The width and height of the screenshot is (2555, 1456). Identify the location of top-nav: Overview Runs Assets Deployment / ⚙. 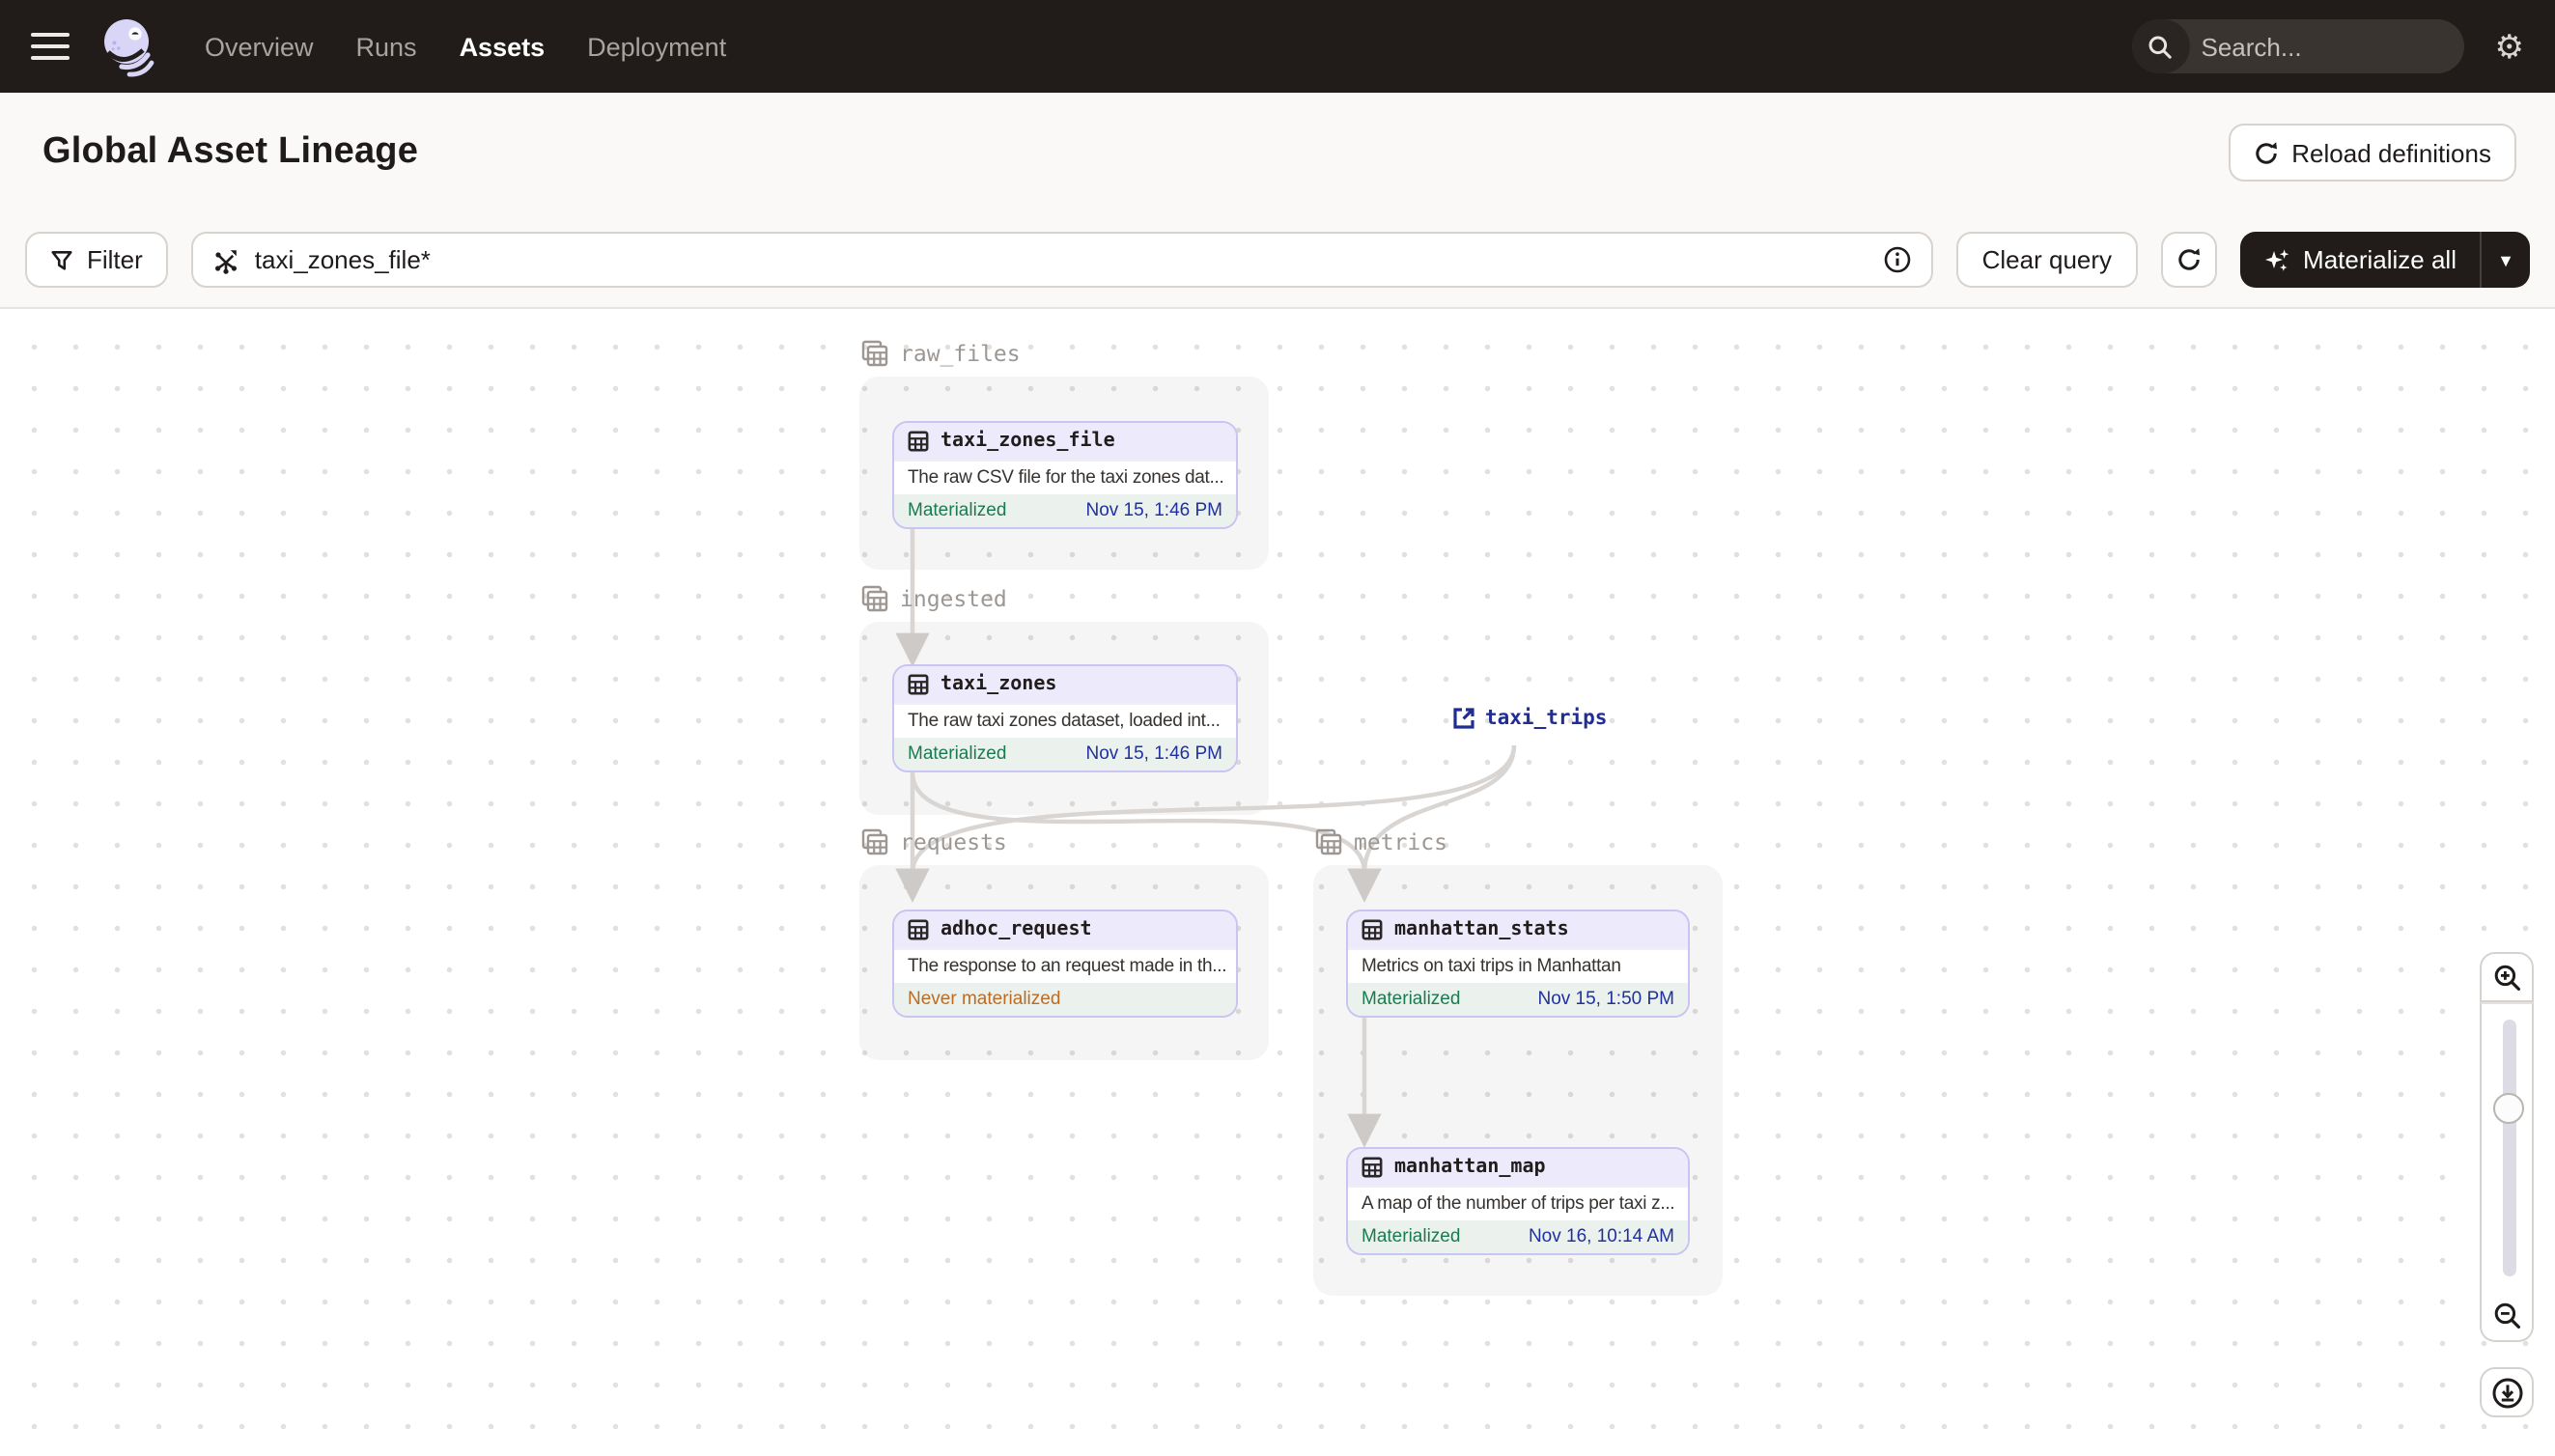
(1277, 47).